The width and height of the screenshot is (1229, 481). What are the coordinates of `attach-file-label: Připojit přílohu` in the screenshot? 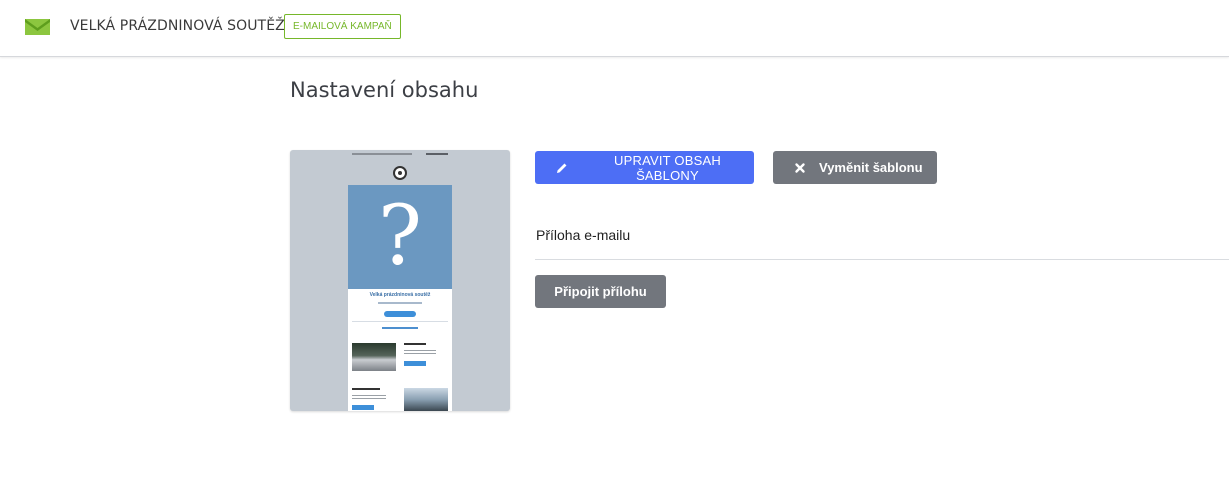 It's located at (600, 291).